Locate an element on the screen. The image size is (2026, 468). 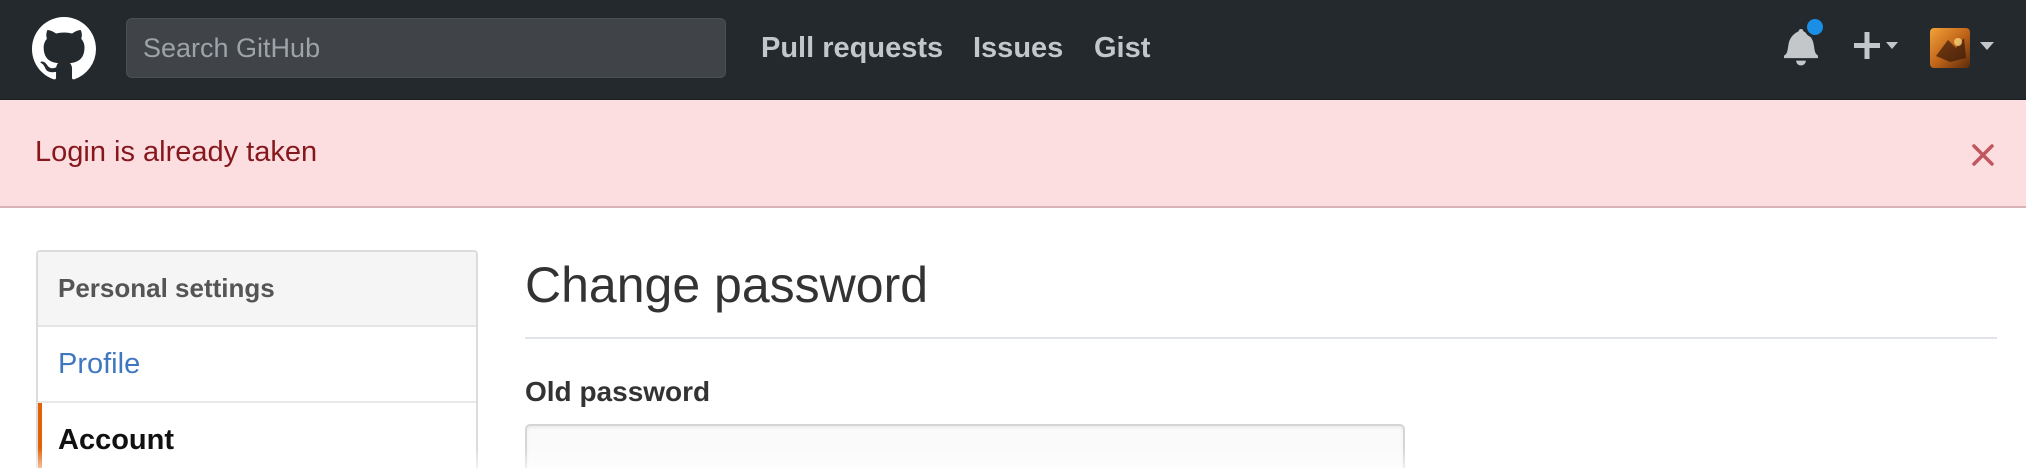
nav-issues: Issues is located at coordinates (1018, 48).